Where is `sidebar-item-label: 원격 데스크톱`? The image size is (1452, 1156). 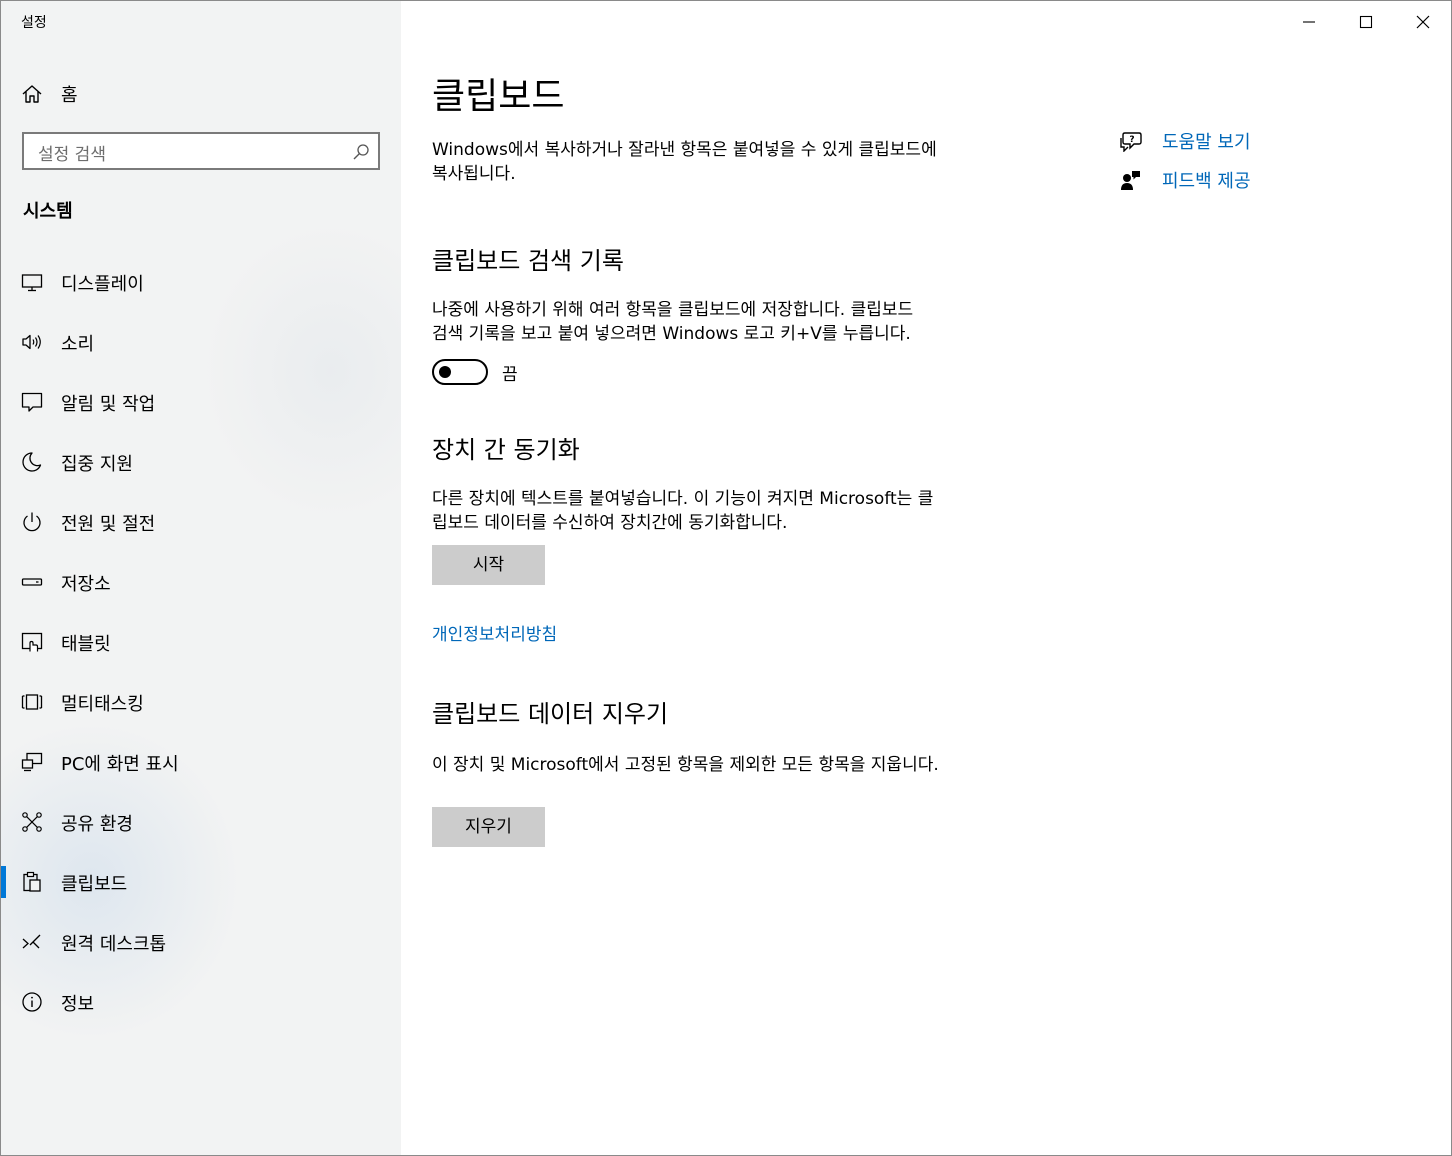 sidebar-item-label: 원격 데스크톱 is located at coordinates (114, 944).